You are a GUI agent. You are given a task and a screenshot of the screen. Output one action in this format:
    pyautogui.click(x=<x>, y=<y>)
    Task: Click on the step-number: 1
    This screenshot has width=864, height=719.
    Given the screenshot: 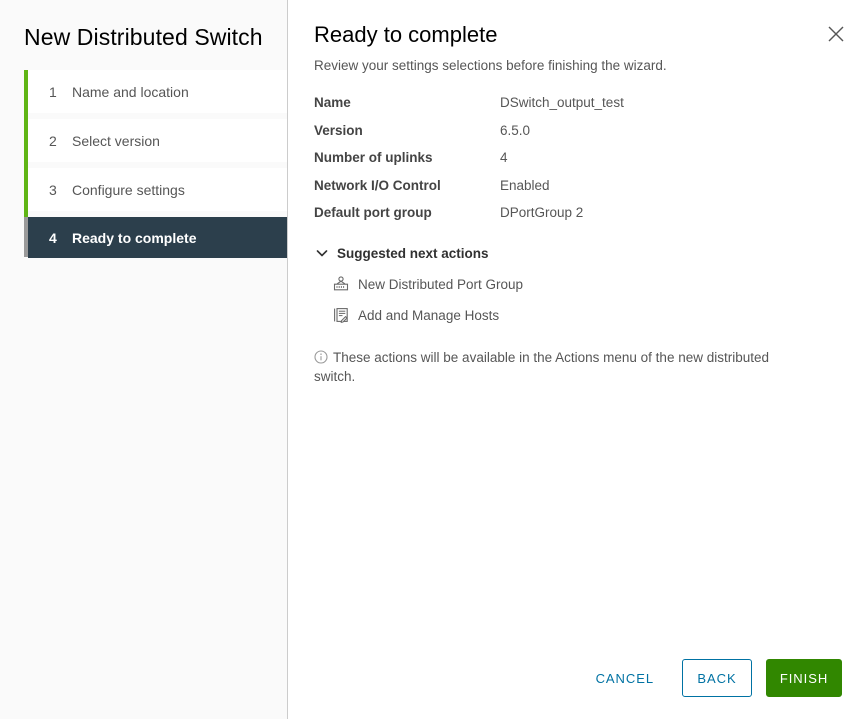 What is the action you would take?
    pyautogui.click(x=53, y=91)
    